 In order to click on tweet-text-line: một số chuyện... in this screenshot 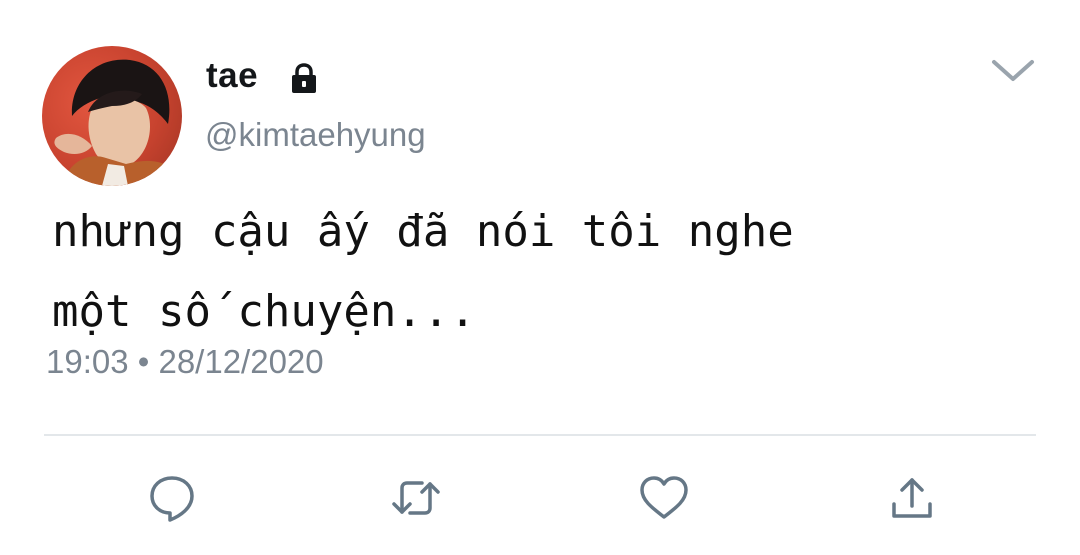, I will do `click(264, 311)`.